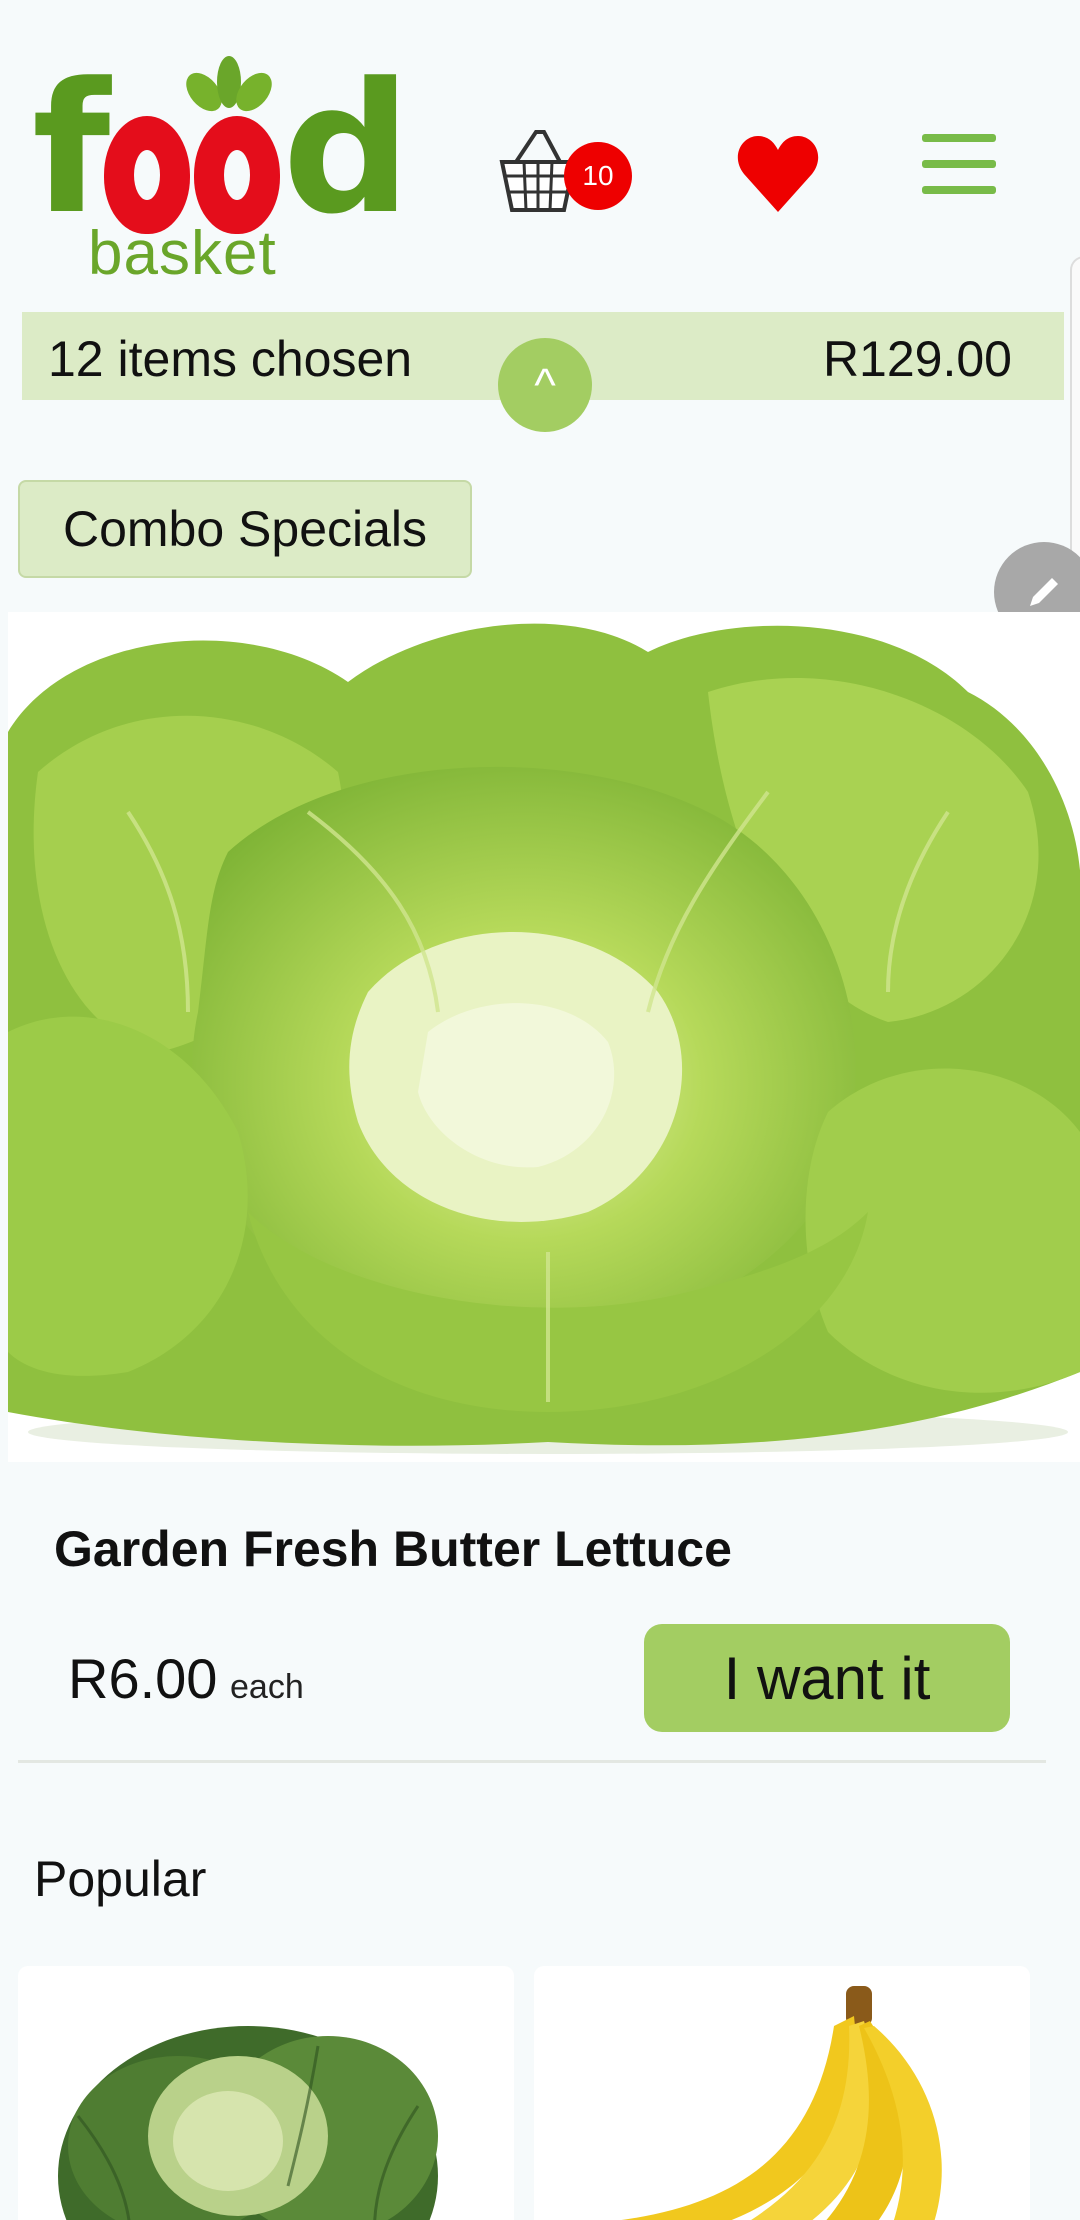 Image resolution: width=1080 pixels, height=2220 pixels. I want to click on heart-icon, so click(778, 174).